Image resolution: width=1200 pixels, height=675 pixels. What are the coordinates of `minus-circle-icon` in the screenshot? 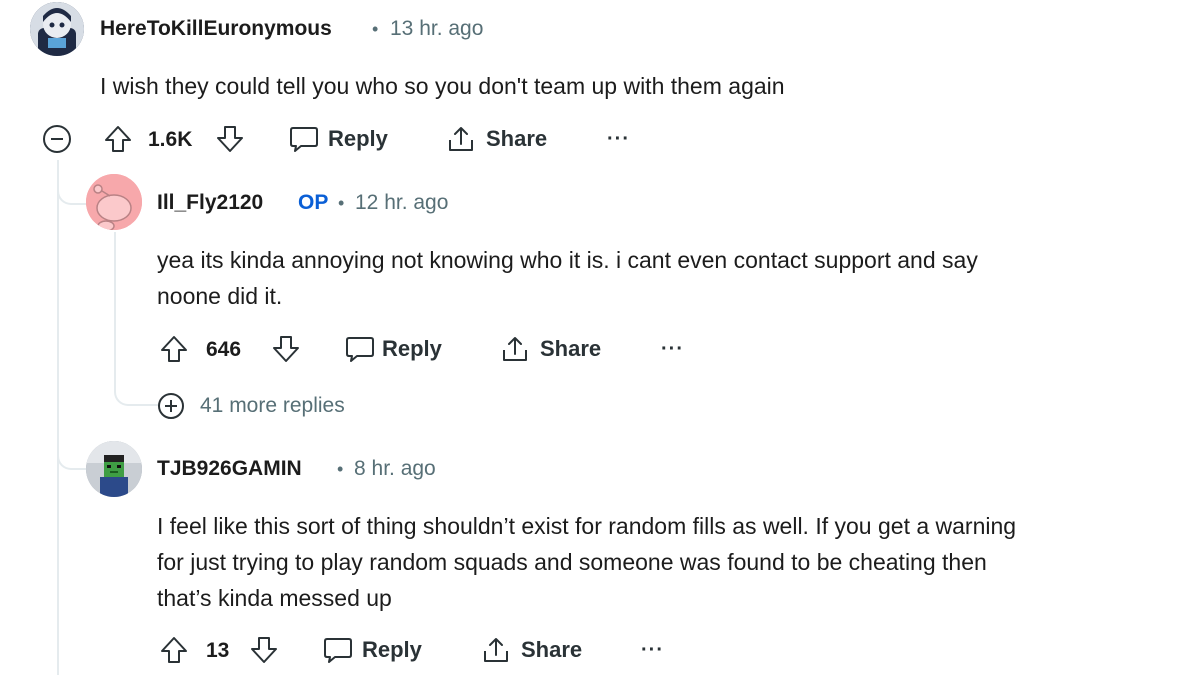 It's located at (57, 139).